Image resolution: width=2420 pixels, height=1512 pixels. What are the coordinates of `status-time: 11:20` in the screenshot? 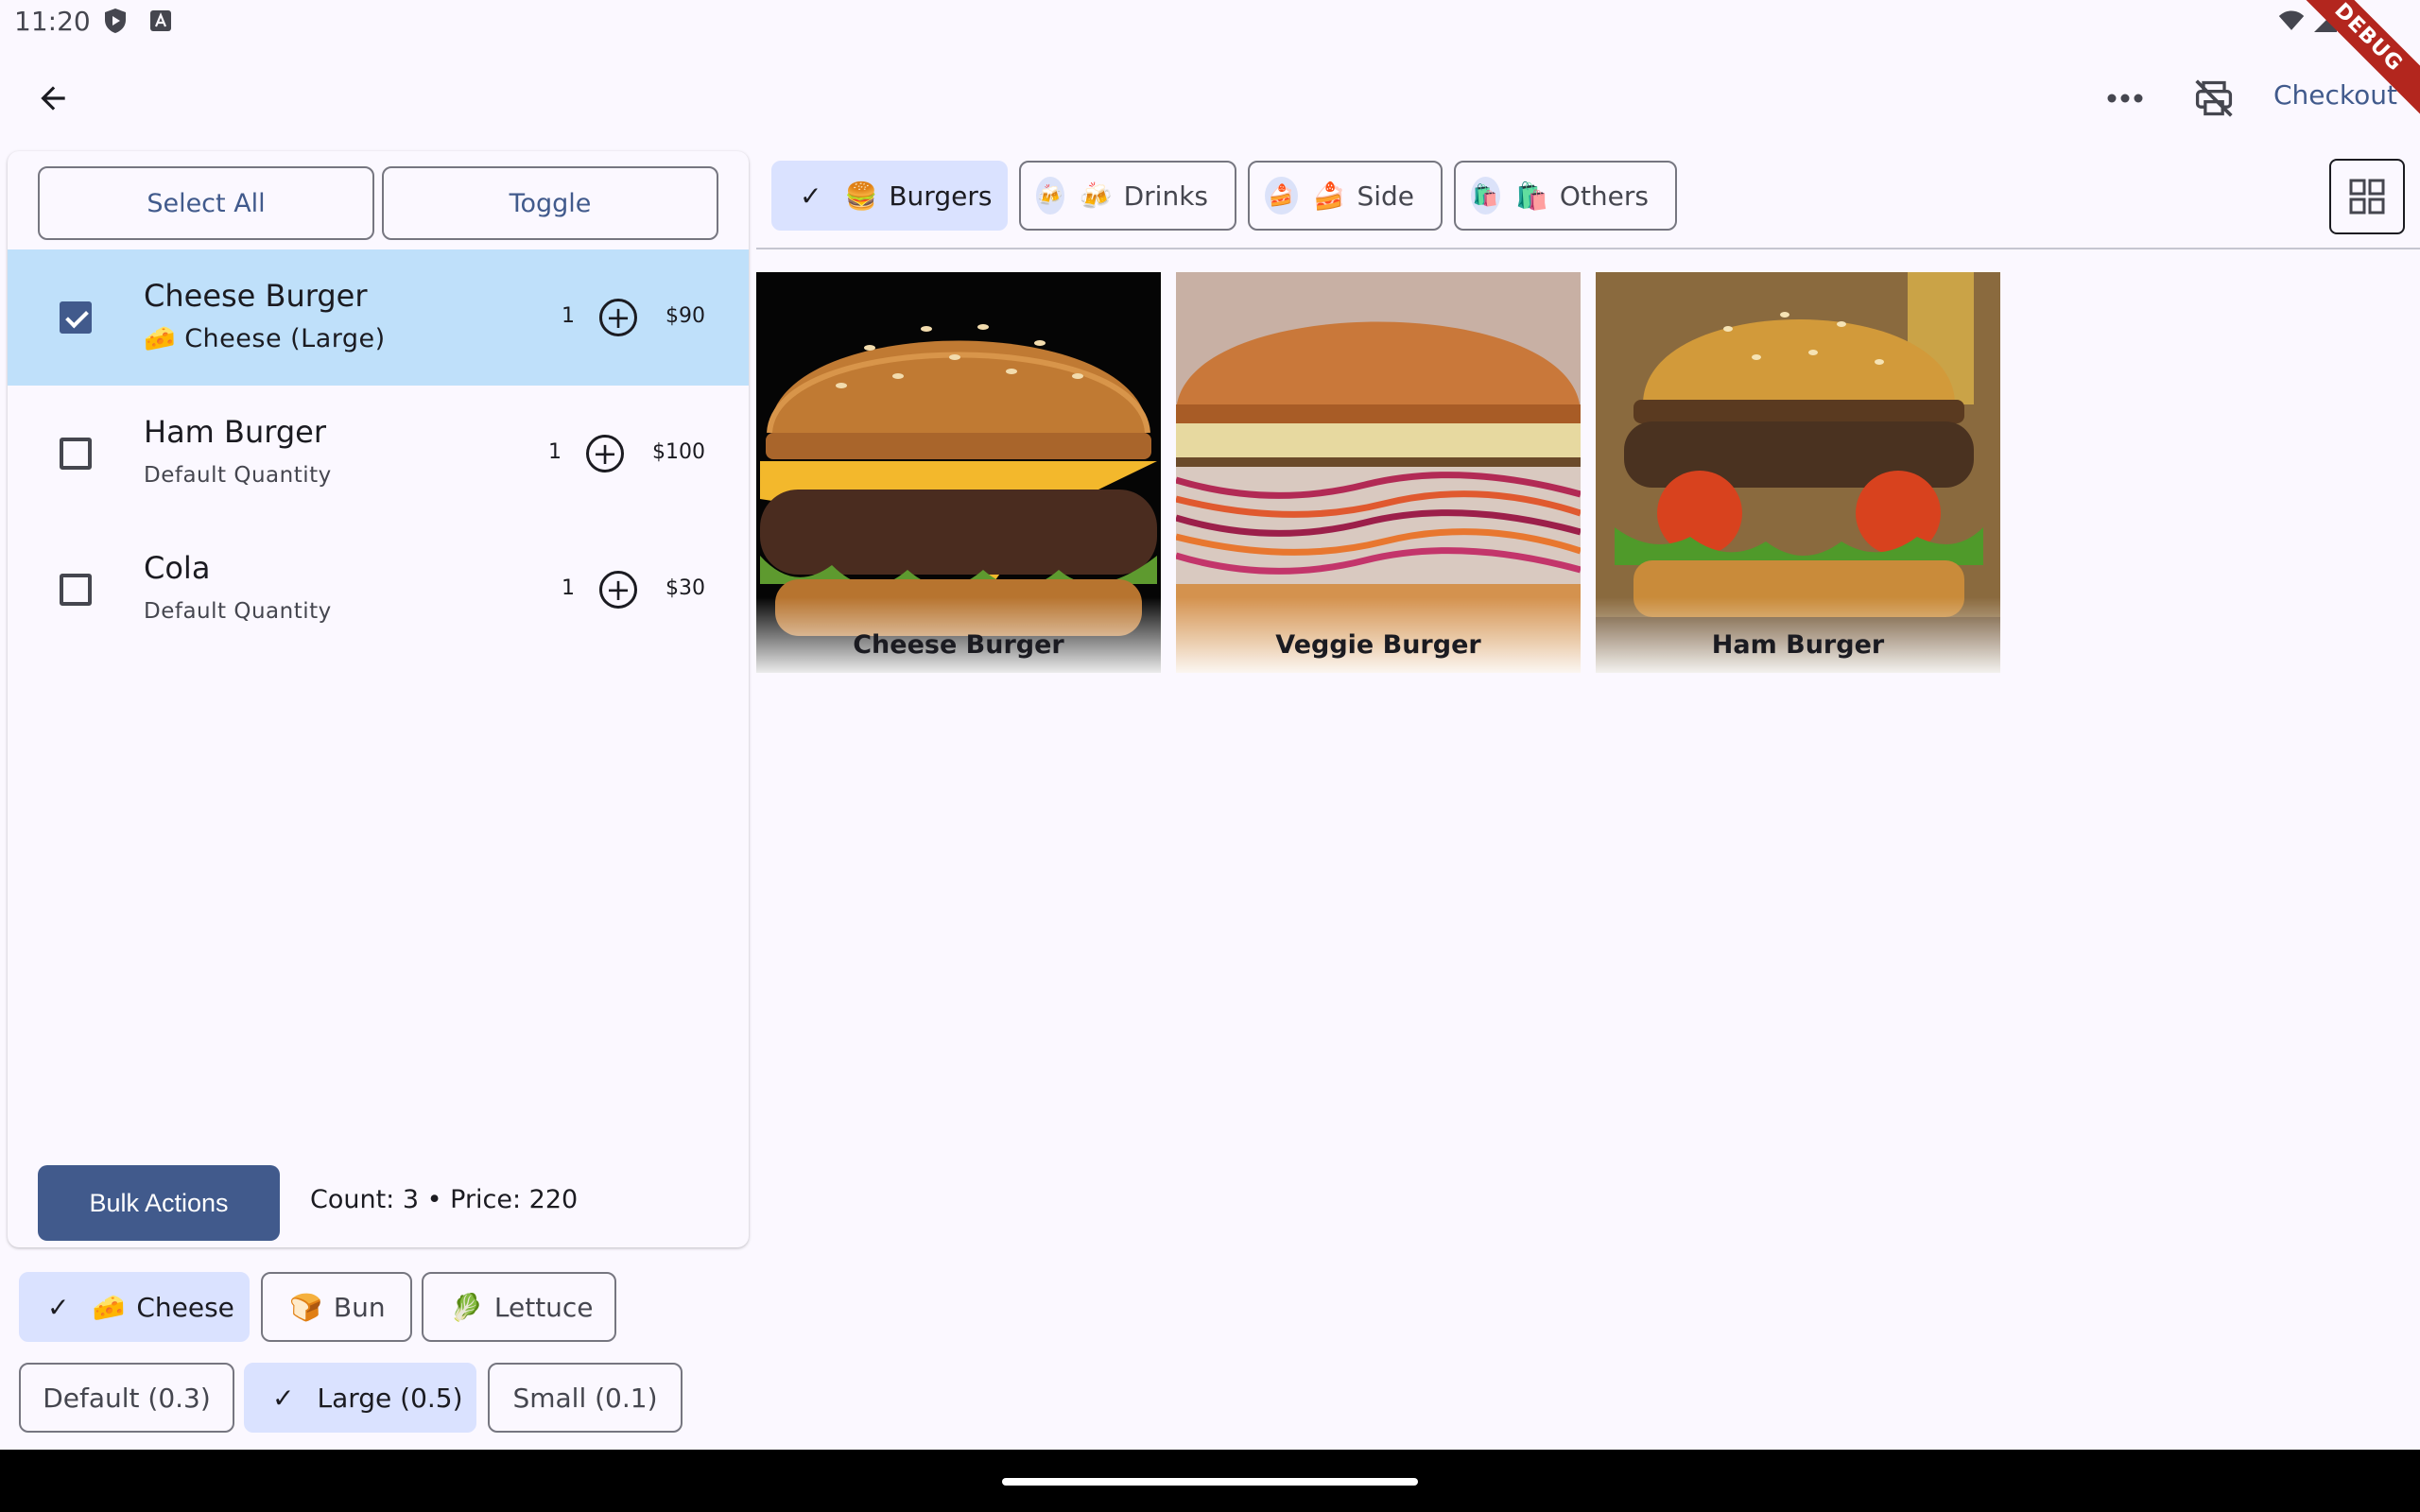 It's located at (52, 21).